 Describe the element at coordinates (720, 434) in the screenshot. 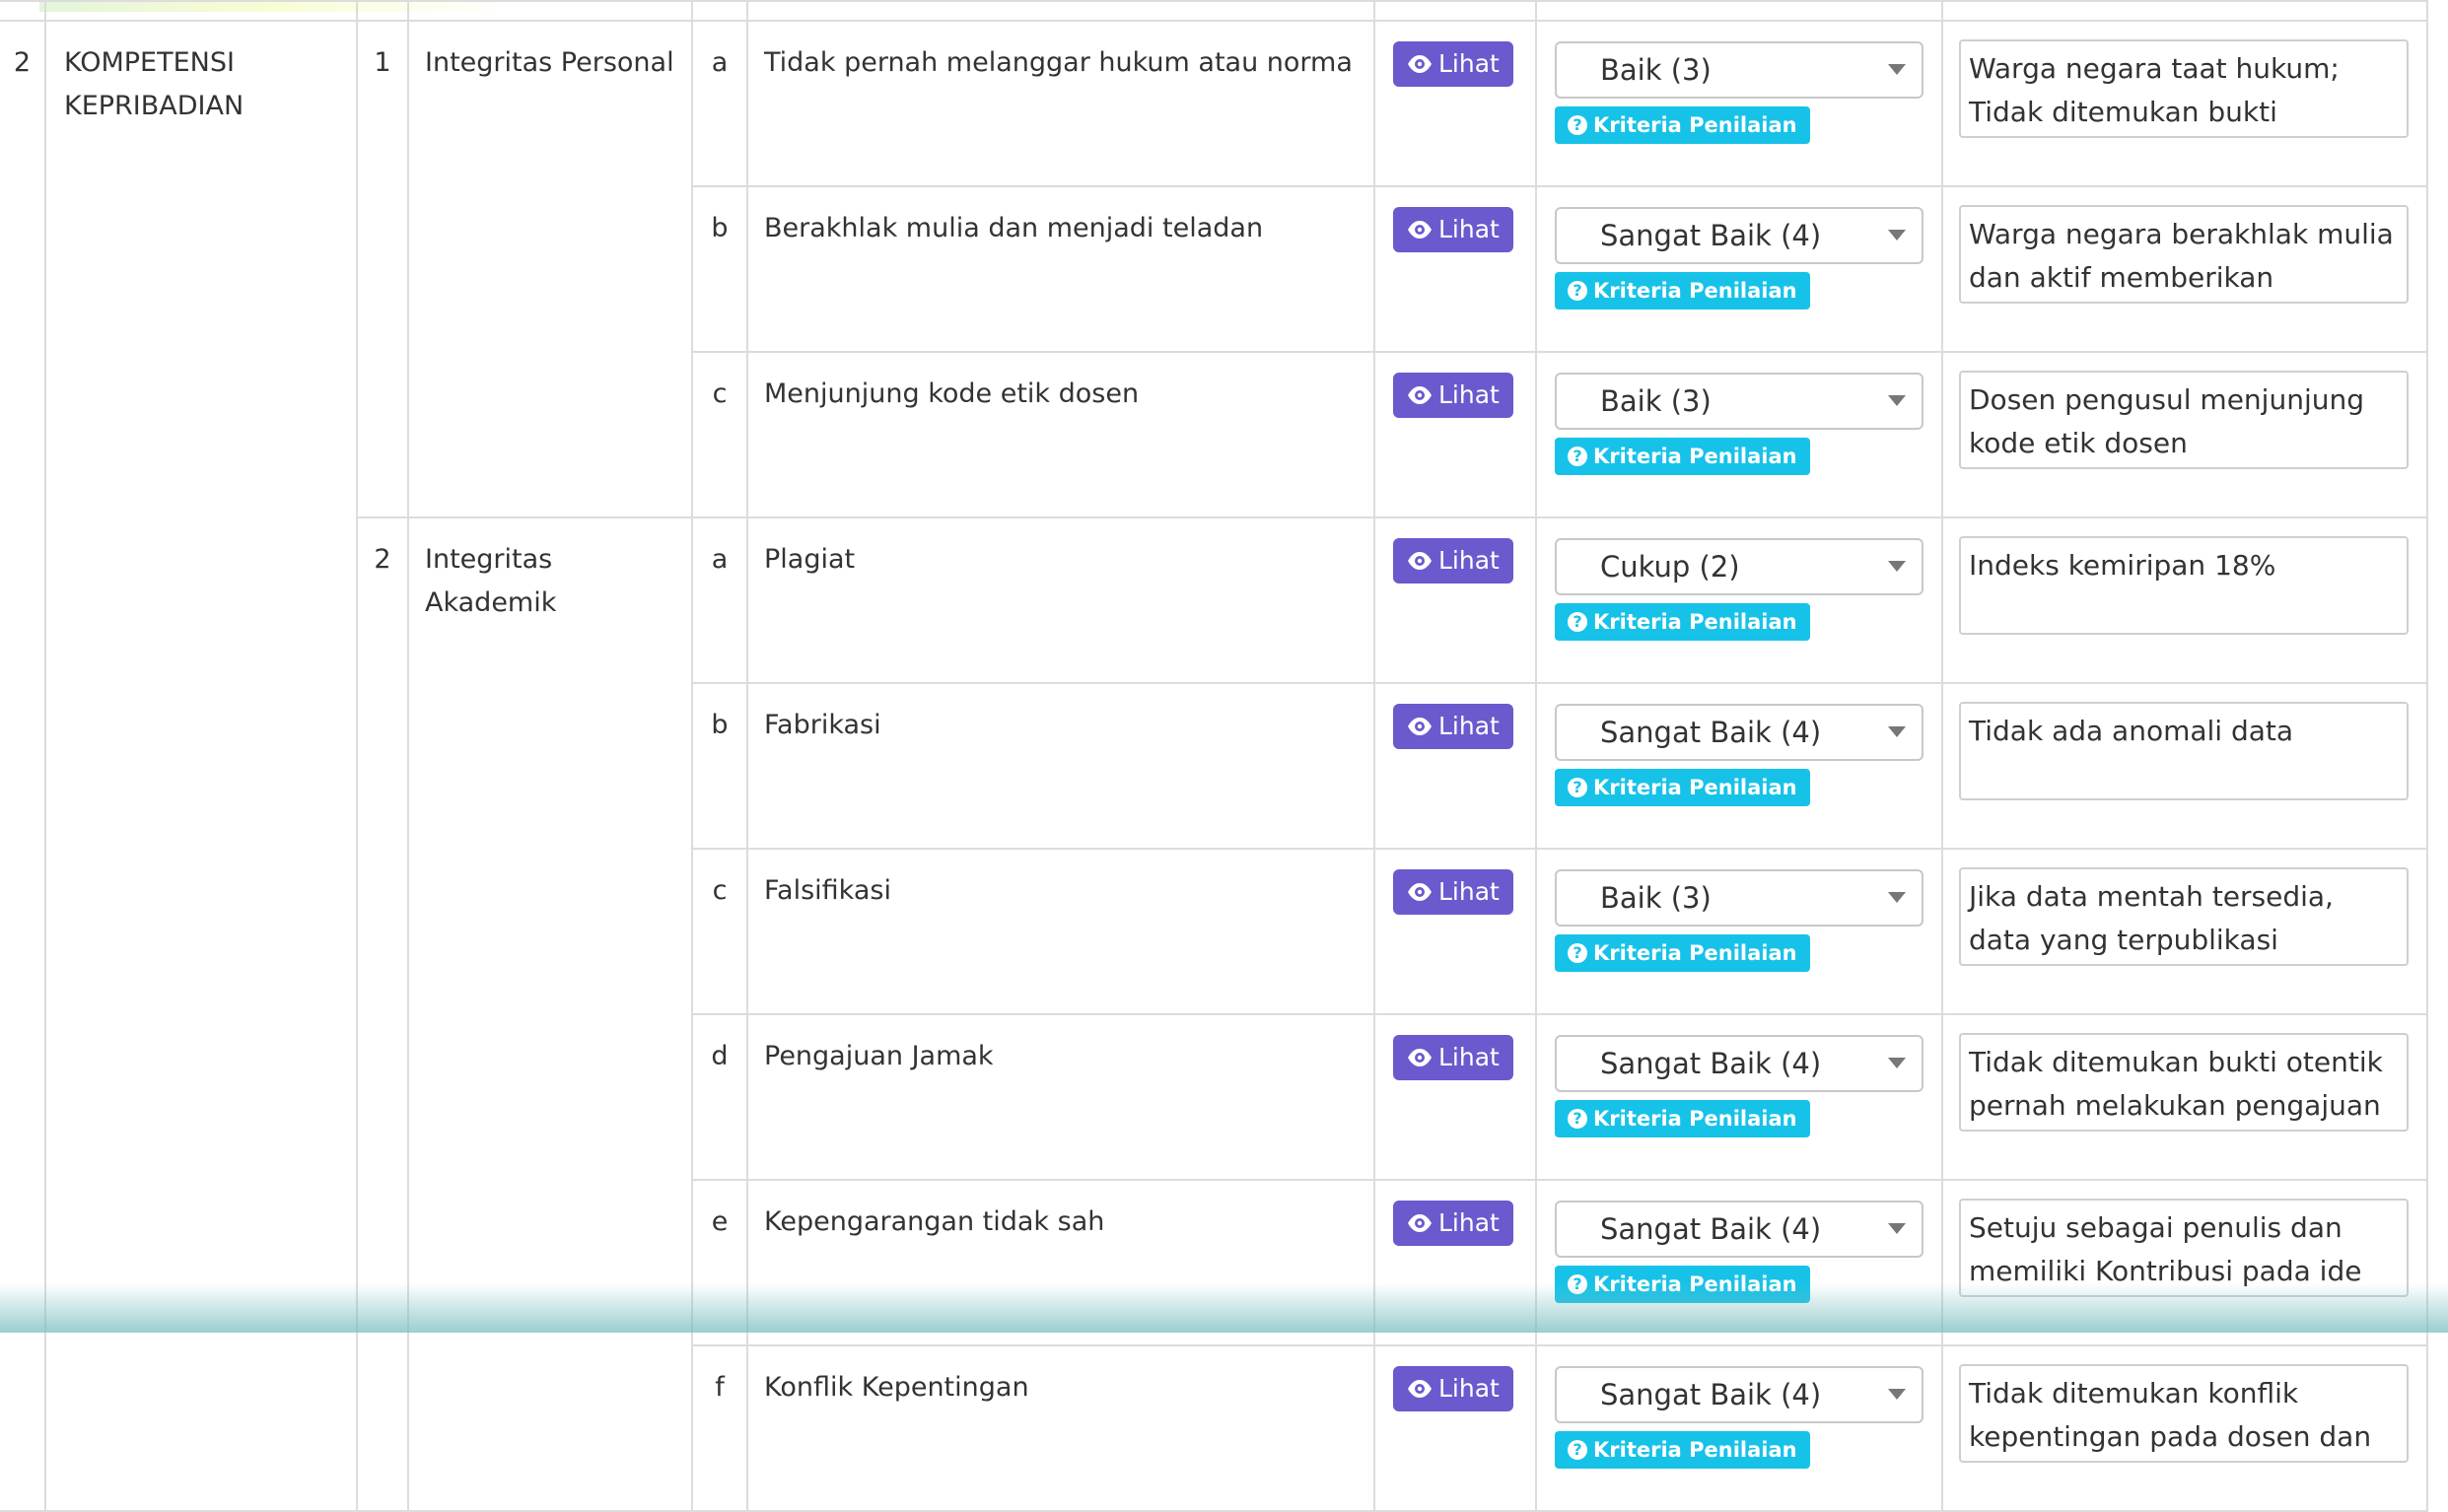

I see `item-letter: c` at that location.